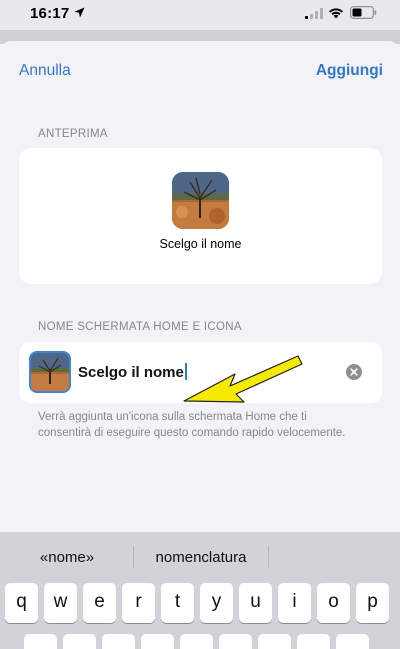 This screenshot has width=400, height=649. What do you see at coordinates (50, 13) in the screenshot?
I see `status-time: 16:17` at bounding box center [50, 13].